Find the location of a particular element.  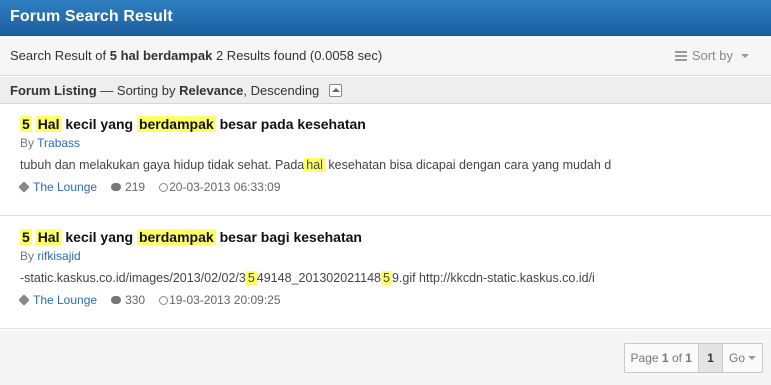

sort-order: , Descending is located at coordinates (281, 90).